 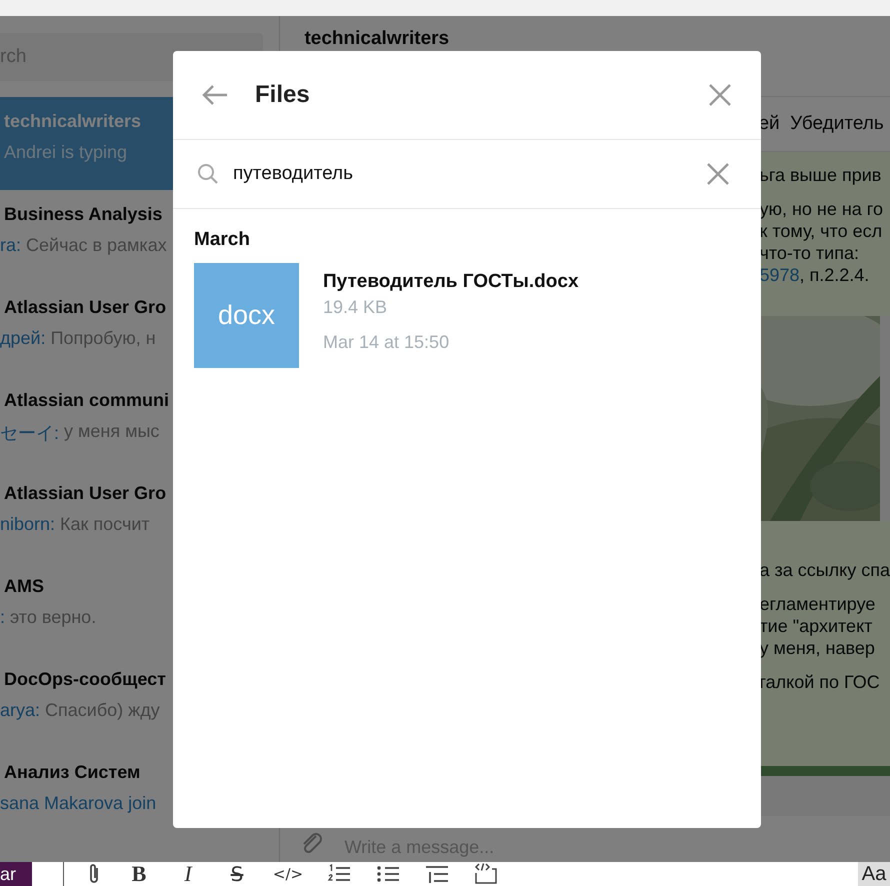 I want to click on message-text: галкой по ГОС, so click(x=820, y=682).